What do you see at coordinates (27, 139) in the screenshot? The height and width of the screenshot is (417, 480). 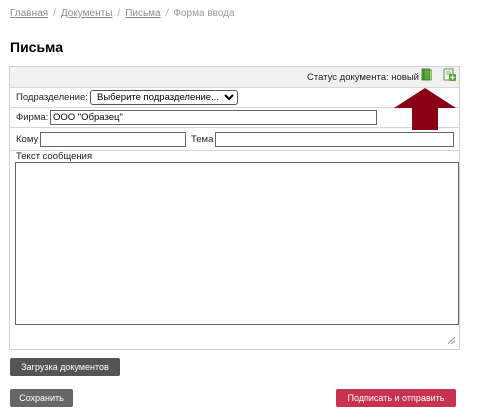 I see `to-label: Кому` at bounding box center [27, 139].